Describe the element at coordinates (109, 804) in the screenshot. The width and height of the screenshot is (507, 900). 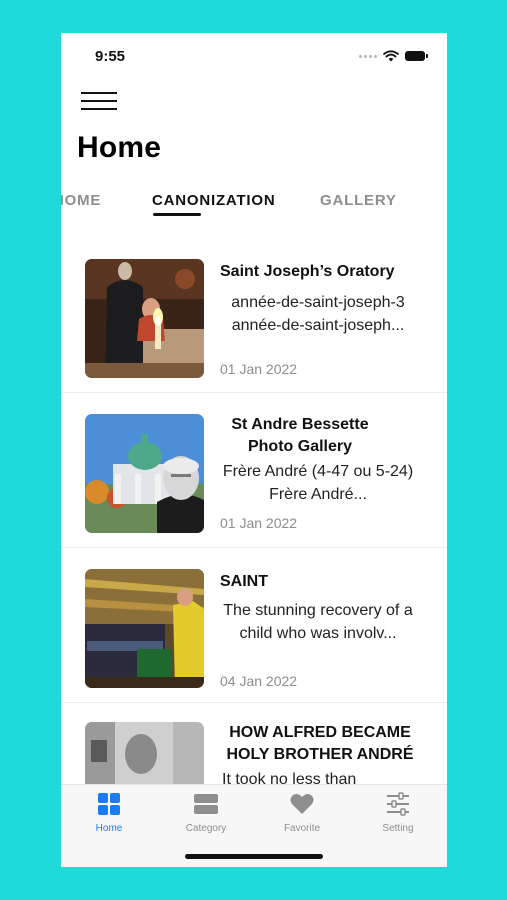
I see `grid-icon` at that location.